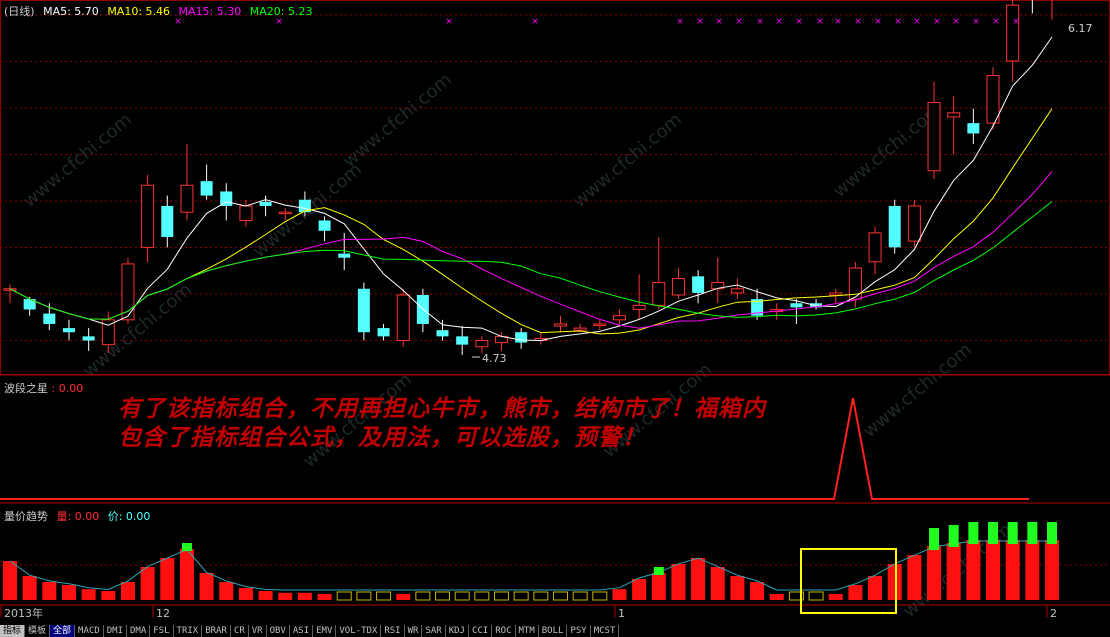 This screenshot has width=1110, height=637. What do you see at coordinates (605, 631) in the screenshot?
I see `tab-mcst: MCST` at bounding box center [605, 631].